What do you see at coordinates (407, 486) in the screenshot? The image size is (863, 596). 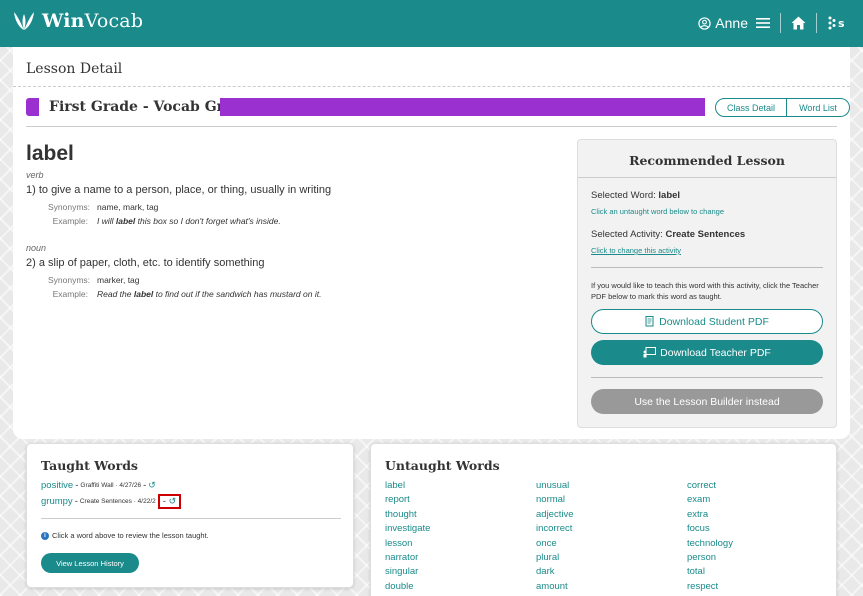 I see `untaught-word-link: label` at bounding box center [407, 486].